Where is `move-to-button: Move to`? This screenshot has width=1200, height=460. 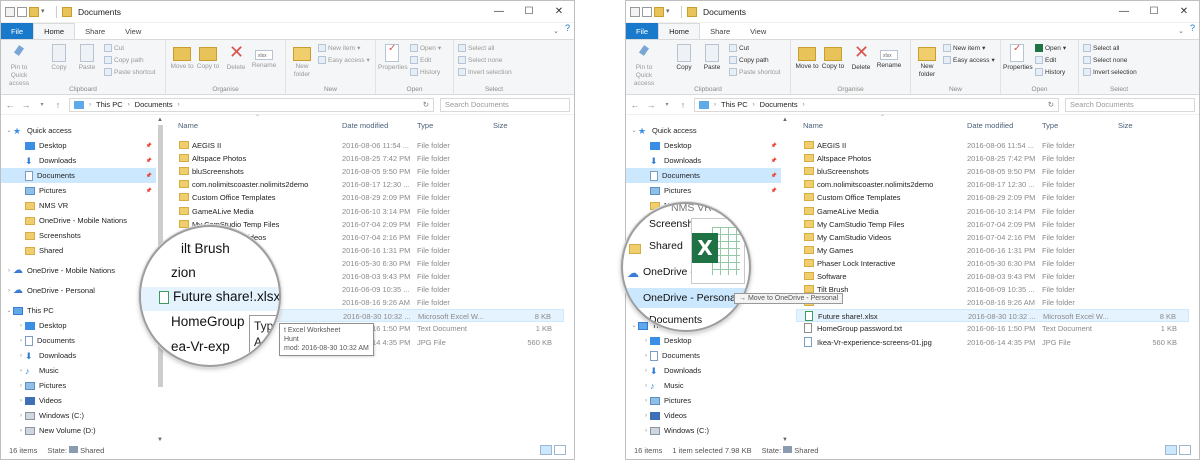 move-to-button: Move to is located at coordinates (807, 57).